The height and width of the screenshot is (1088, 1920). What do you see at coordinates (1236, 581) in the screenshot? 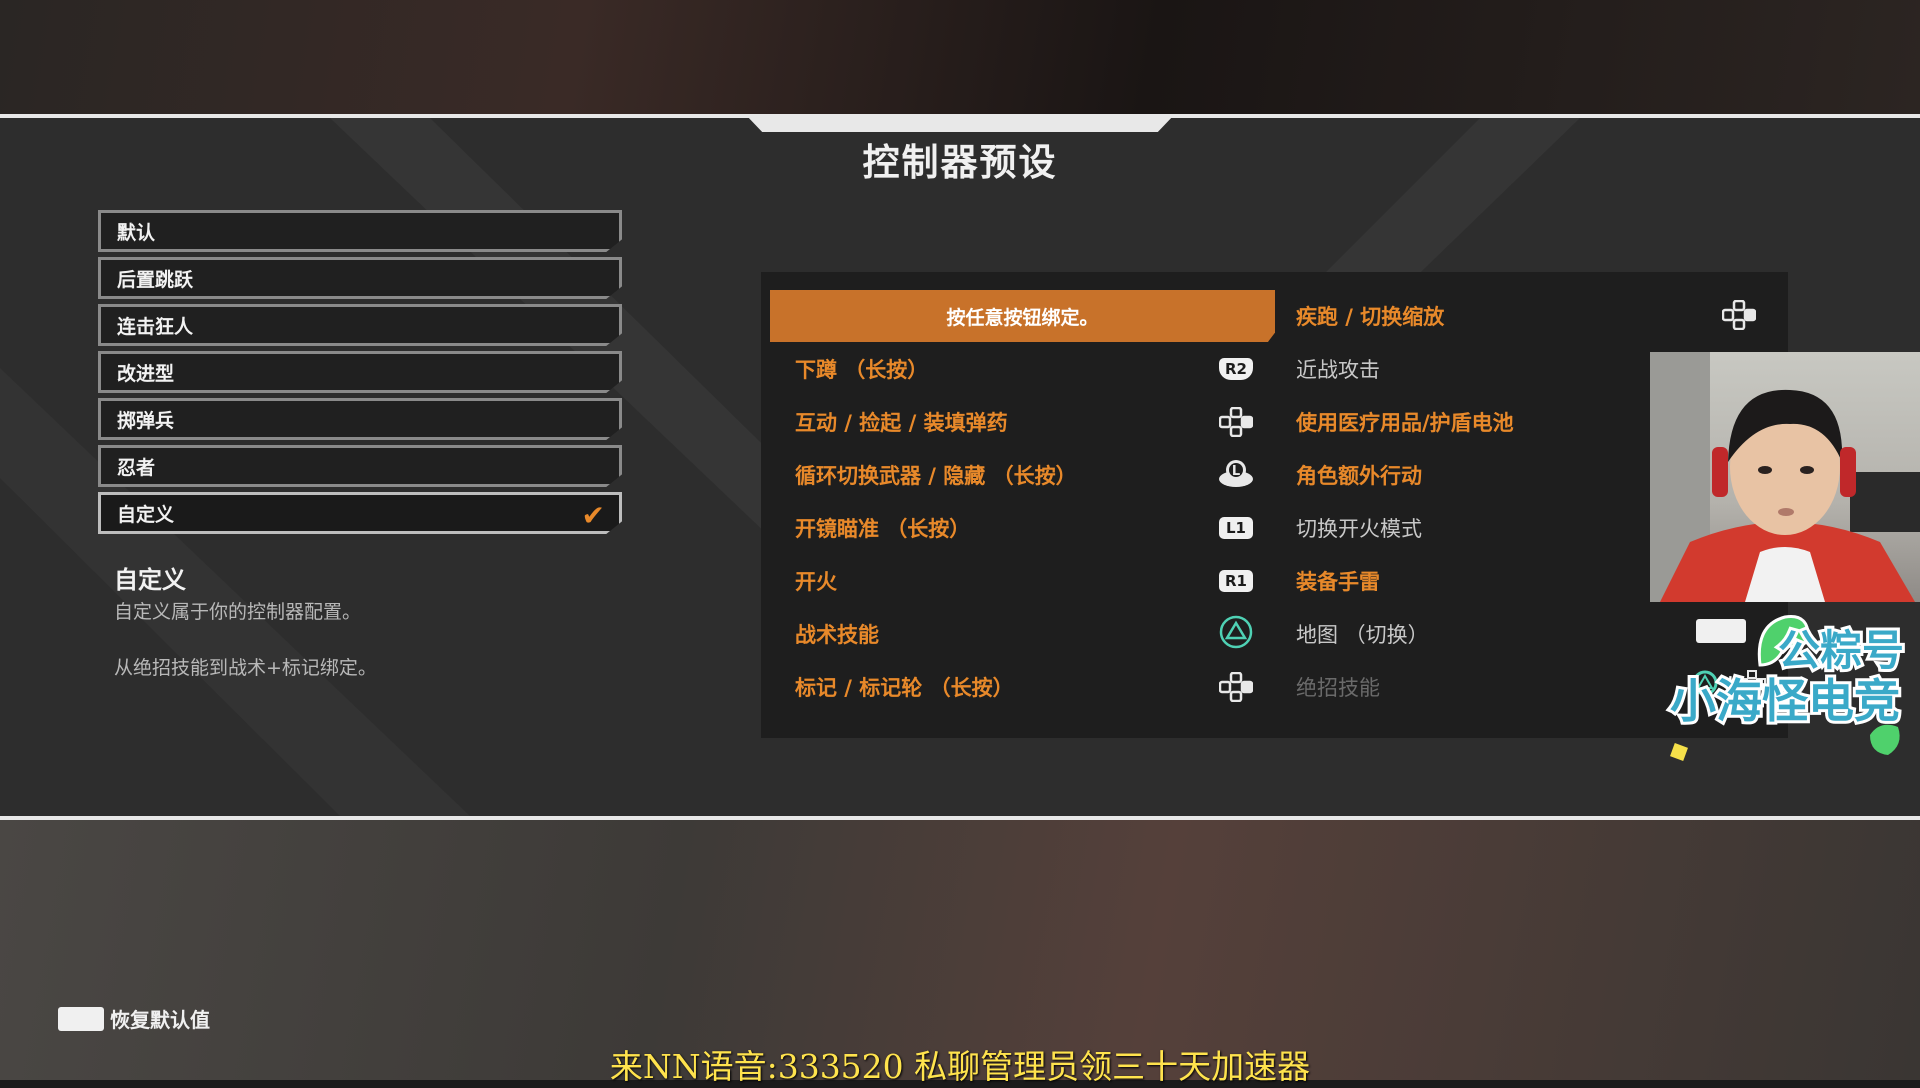
I see `r1-button-icon: R1` at bounding box center [1236, 581].